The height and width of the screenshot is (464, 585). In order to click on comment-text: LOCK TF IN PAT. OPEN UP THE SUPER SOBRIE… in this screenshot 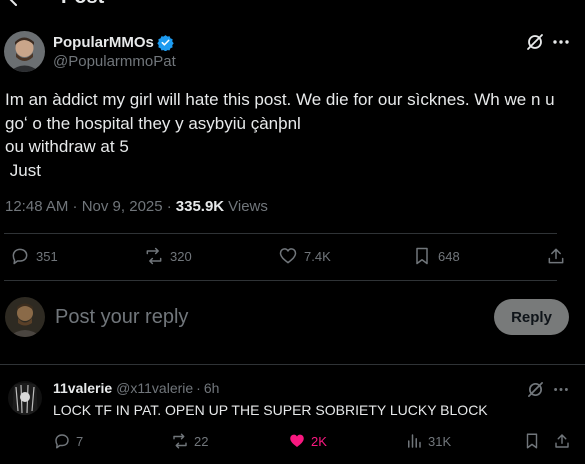, I will do `click(270, 410)`.